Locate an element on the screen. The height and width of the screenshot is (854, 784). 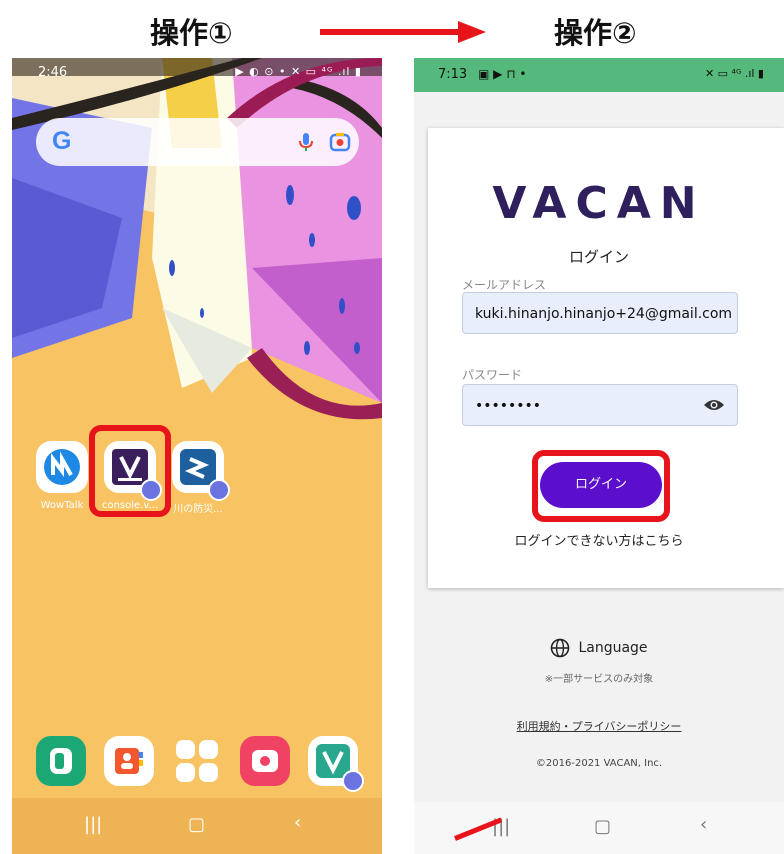
language-selector: Language is located at coordinates (599, 648).